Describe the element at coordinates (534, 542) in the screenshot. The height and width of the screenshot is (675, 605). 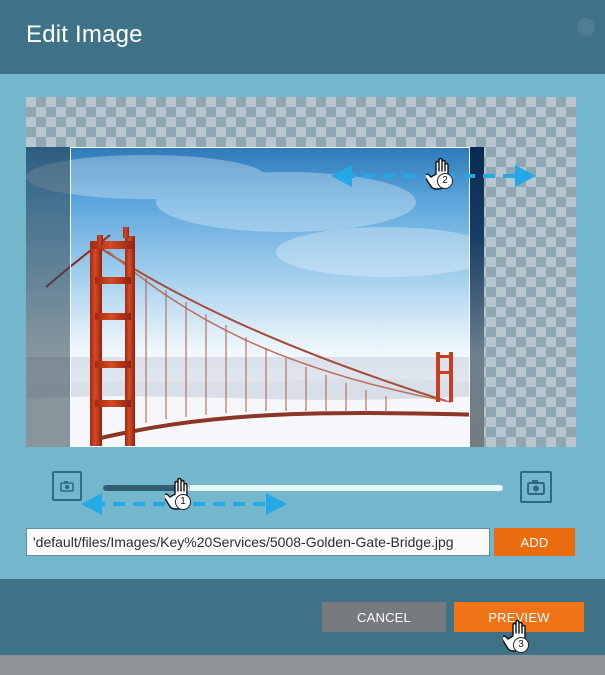
I see `add-button: ADD` at that location.